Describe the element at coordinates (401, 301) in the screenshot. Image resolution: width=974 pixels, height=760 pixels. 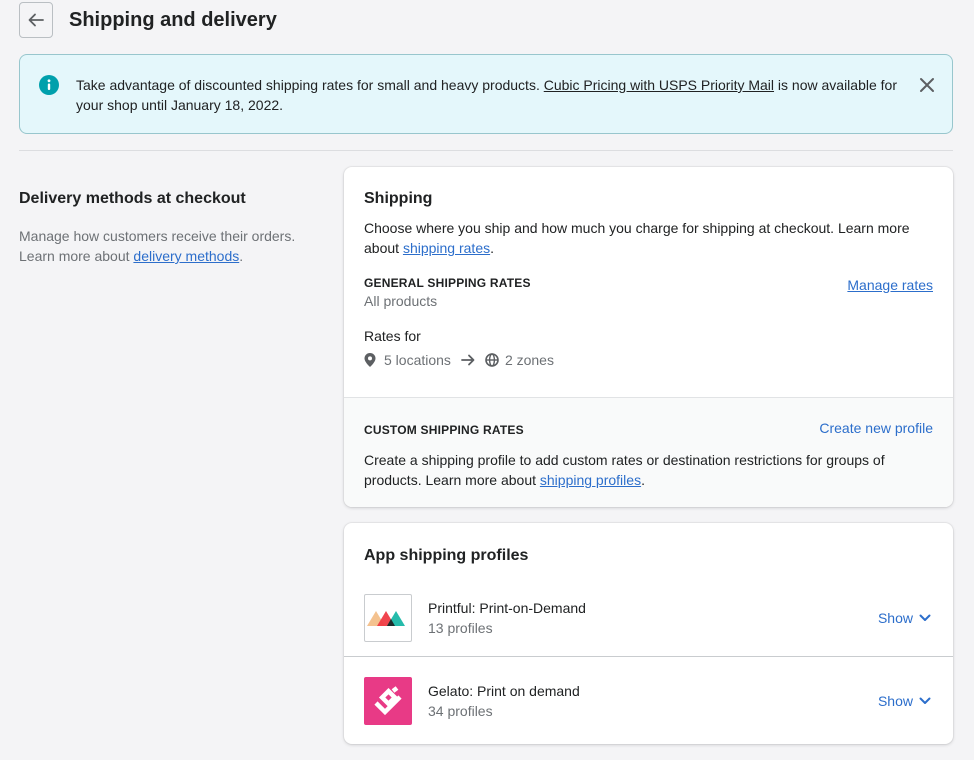
I see `general-rates-subtitle: All products` at that location.